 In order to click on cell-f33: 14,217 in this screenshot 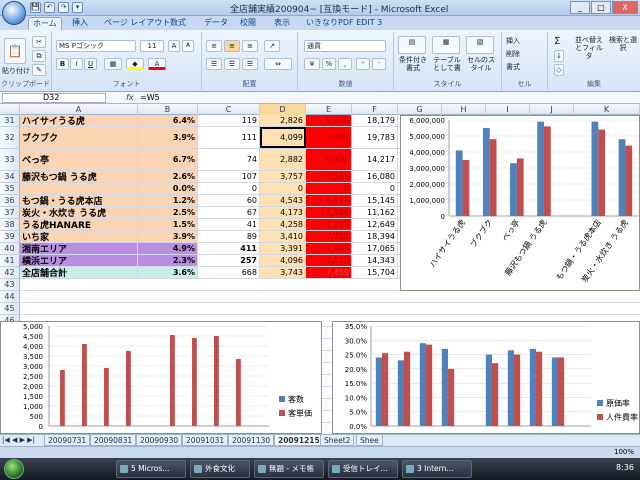, I will do `click(375, 159)`.